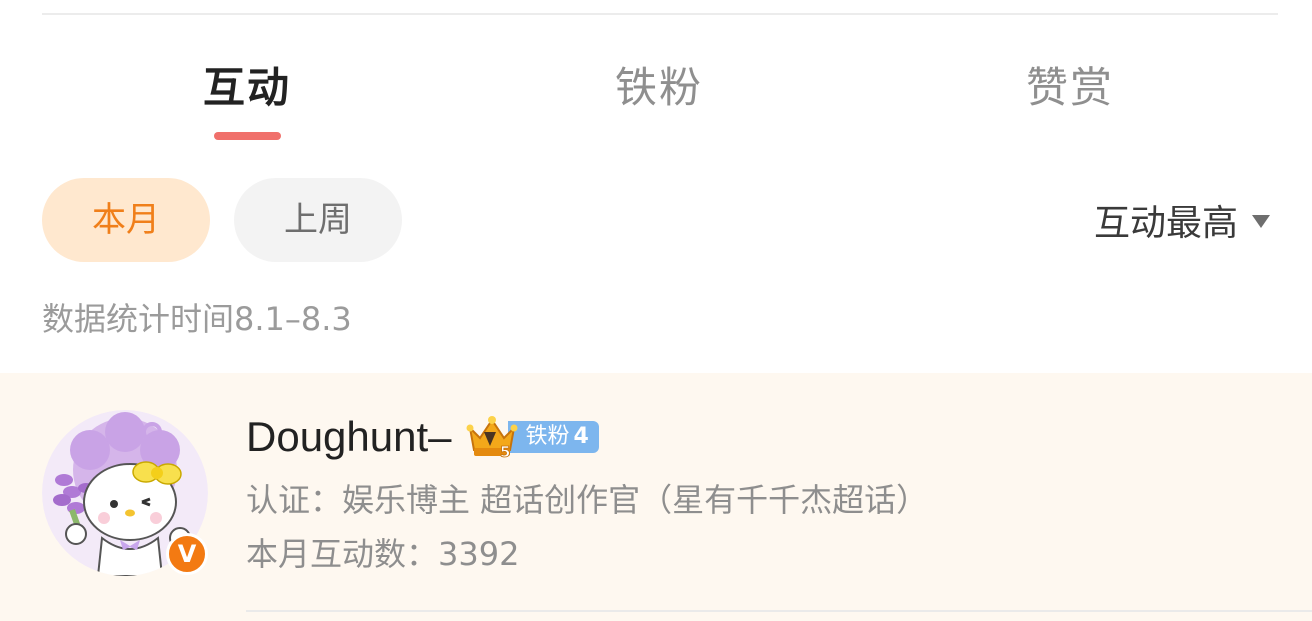 The height and width of the screenshot is (621, 1312). What do you see at coordinates (349, 437) in the screenshot?
I see `username: Doughunt–` at bounding box center [349, 437].